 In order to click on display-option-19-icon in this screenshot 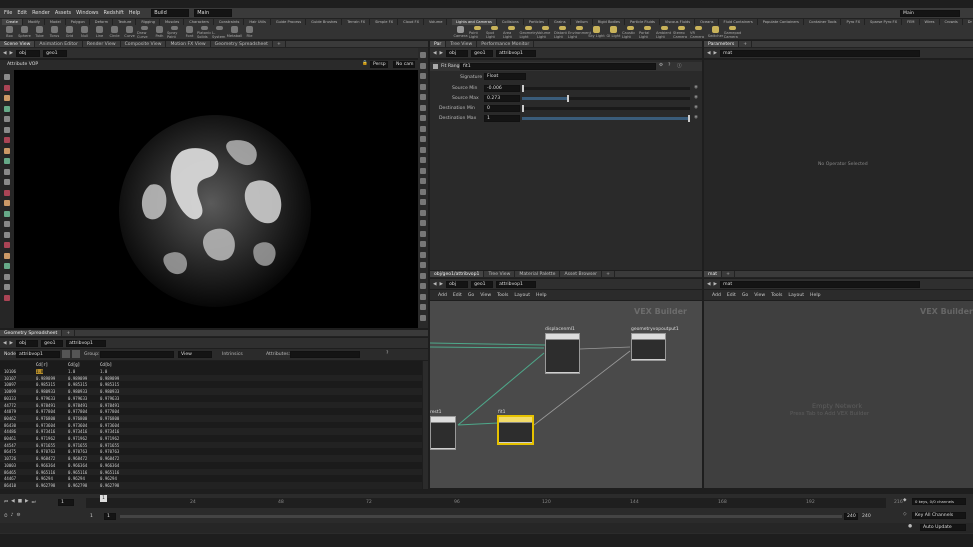, I will do `click(423, 244)`.